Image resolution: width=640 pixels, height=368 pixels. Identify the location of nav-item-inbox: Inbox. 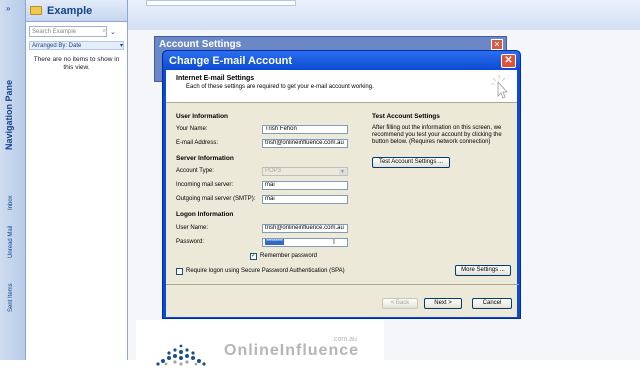
(11, 202).